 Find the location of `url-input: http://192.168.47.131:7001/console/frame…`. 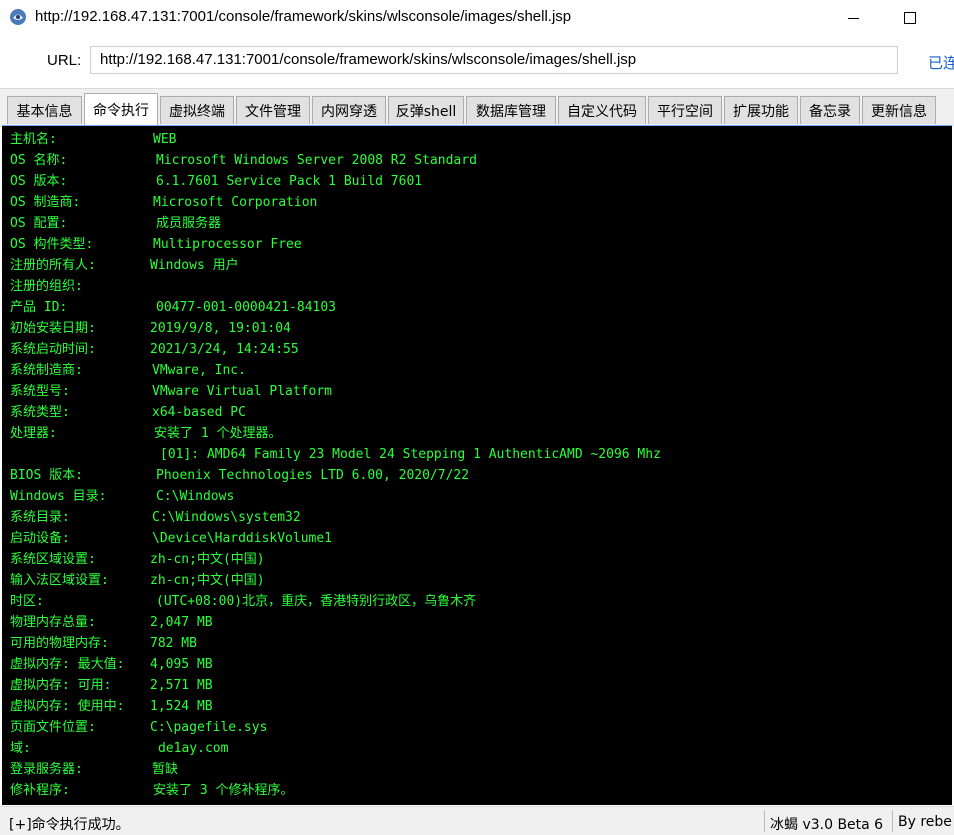

url-input: http://192.168.47.131:7001/console/frame… is located at coordinates (494, 60).